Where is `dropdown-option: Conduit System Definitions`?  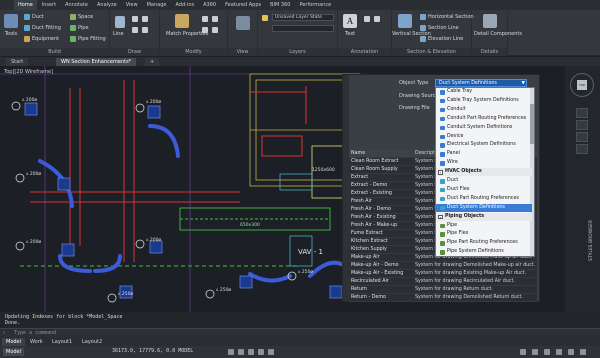 dropdown-option: Conduit System Definitions is located at coordinates (484, 128).